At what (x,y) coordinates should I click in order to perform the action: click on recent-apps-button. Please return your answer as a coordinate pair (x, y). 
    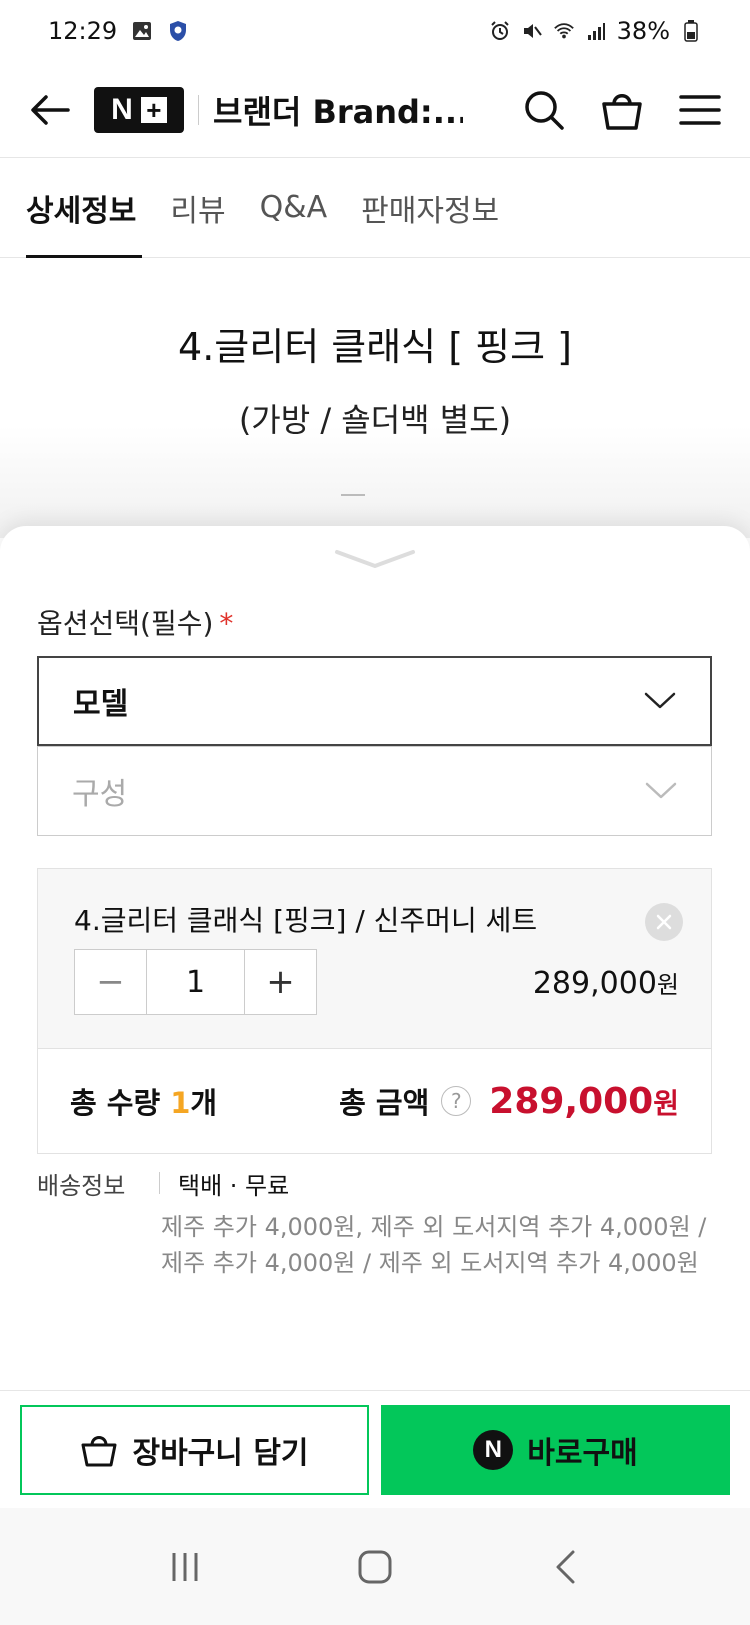
    Looking at the image, I should click on (185, 1567).